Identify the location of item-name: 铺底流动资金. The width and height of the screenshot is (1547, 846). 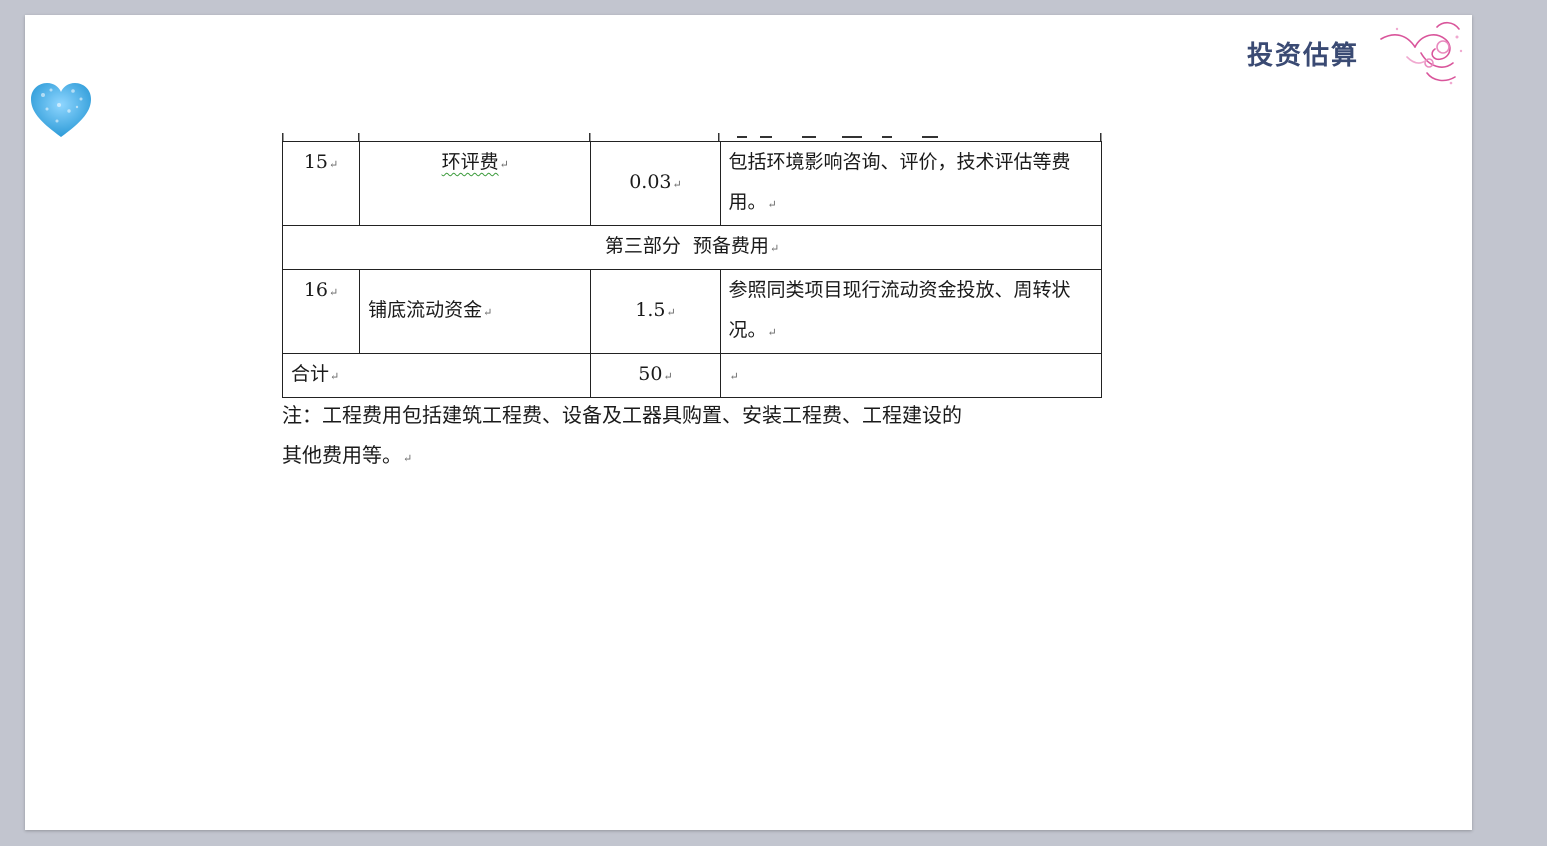
(425, 310).